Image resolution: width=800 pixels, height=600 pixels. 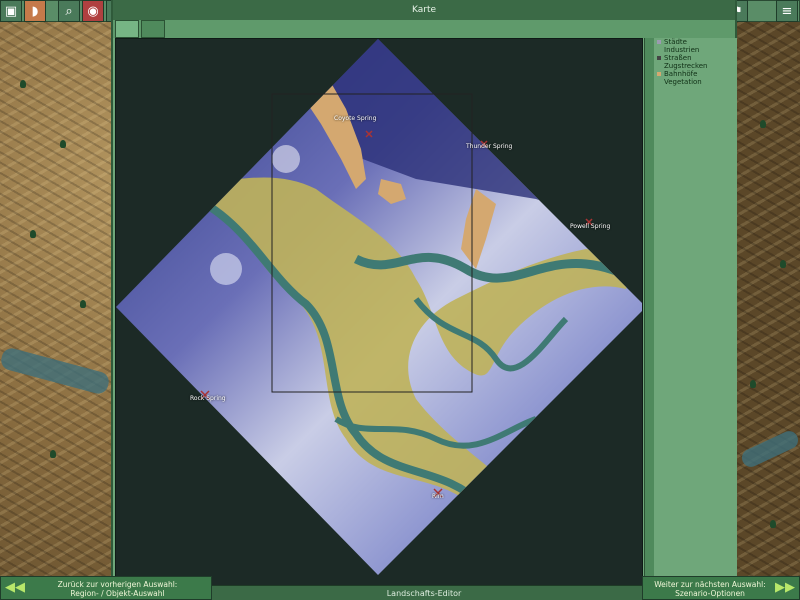 I want to click on legend-item: Straßen, so click(x=697, y=58).